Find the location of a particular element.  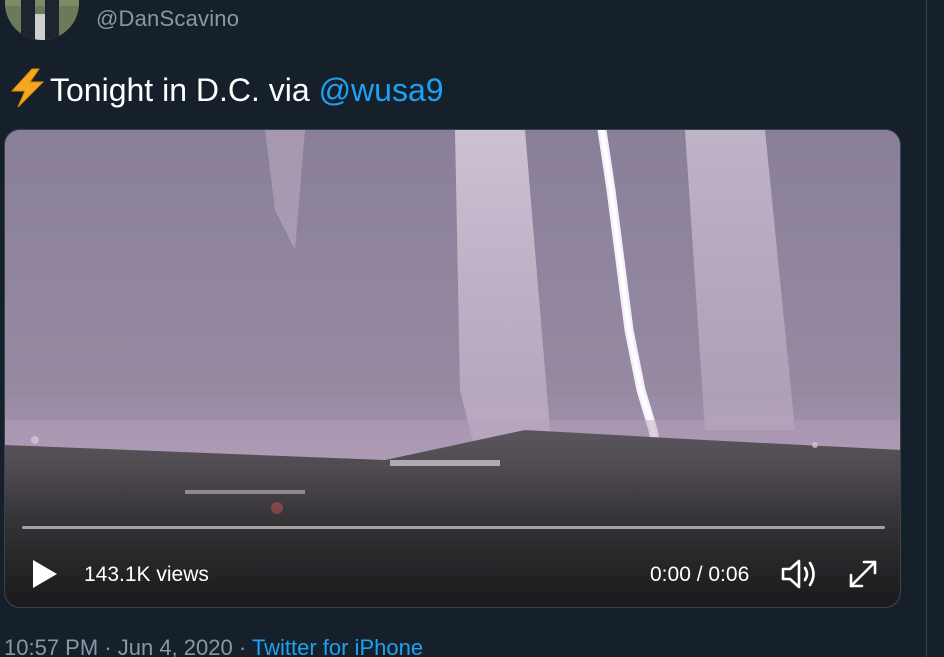

fullscreen-icon is located at coordinates (863, 574).